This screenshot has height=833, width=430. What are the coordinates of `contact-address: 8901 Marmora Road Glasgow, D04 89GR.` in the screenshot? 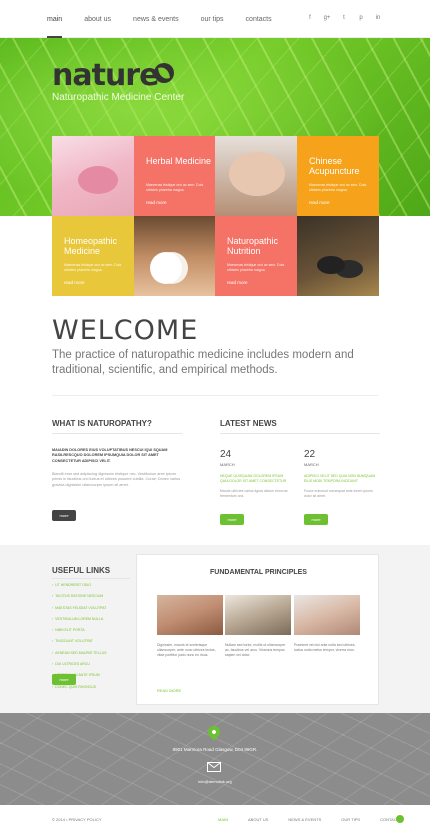 It's located at (215, 749).